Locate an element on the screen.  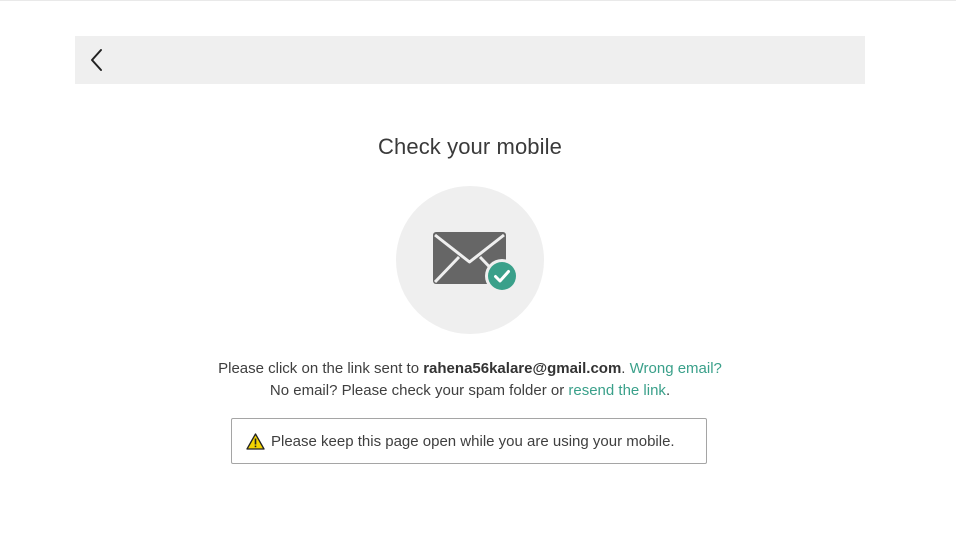
header-bar is located at coordinates (470, 60).